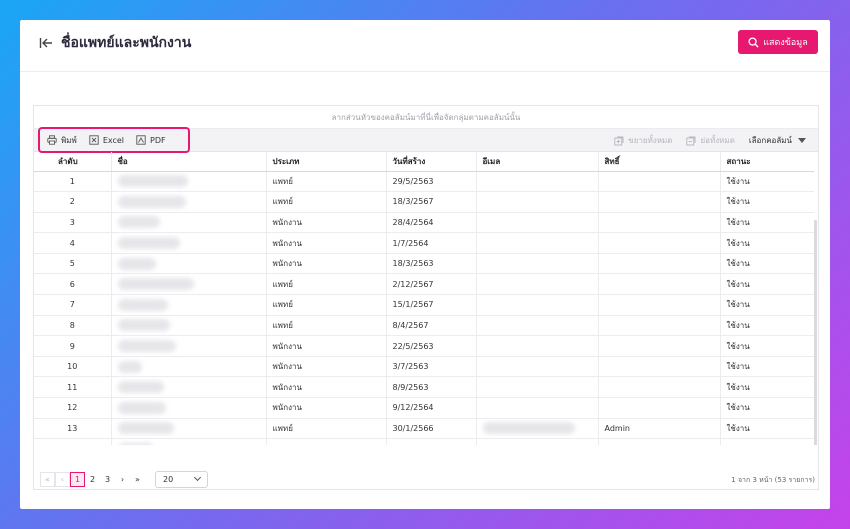  What do you see at coordinates (424, 408) in the screenshot?
I see `table-row: 12 พนักงาน 9/12/2564 ใช้งาน` at bounding box center [424, 408].